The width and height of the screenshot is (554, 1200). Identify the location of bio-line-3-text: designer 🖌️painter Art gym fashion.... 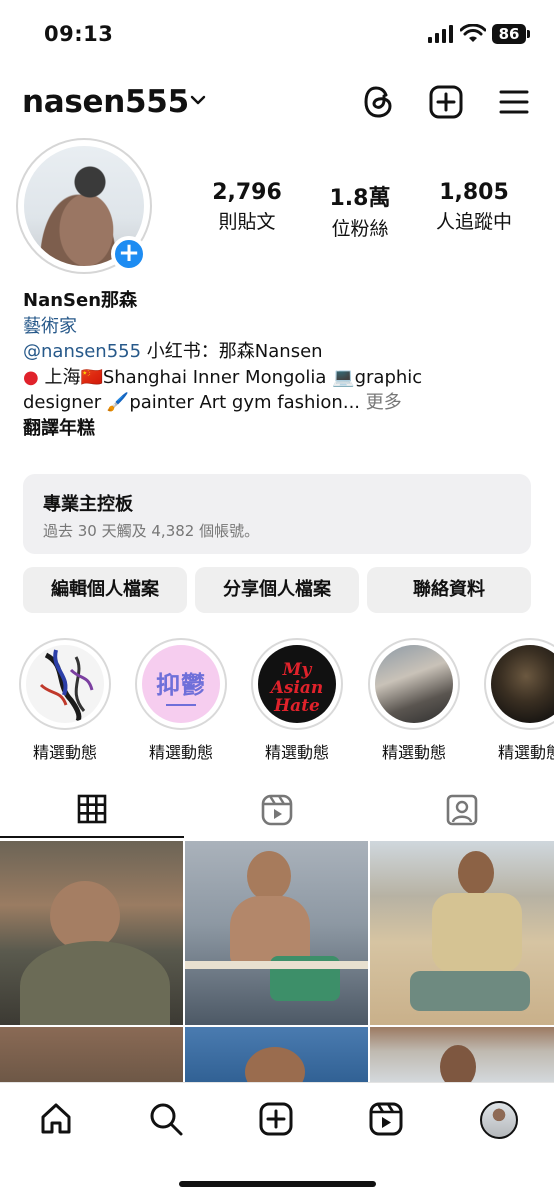
(192, 402).